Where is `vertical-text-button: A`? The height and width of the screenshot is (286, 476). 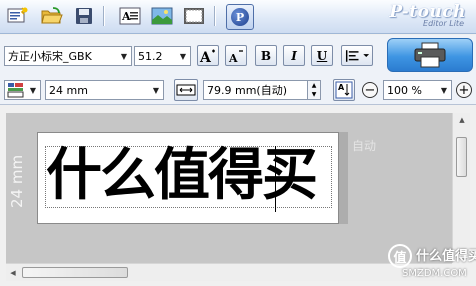
vertical-text-button: A is located at coordinates (344, 90).